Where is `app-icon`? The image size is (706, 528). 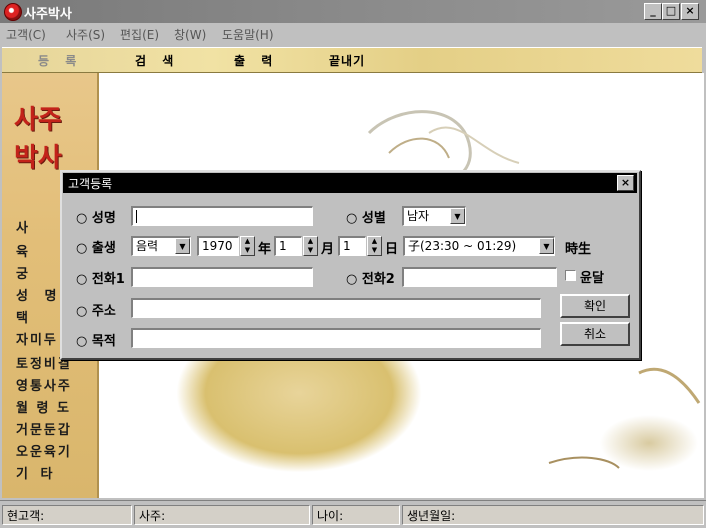
app-icon is located at coordinates (13, 12).